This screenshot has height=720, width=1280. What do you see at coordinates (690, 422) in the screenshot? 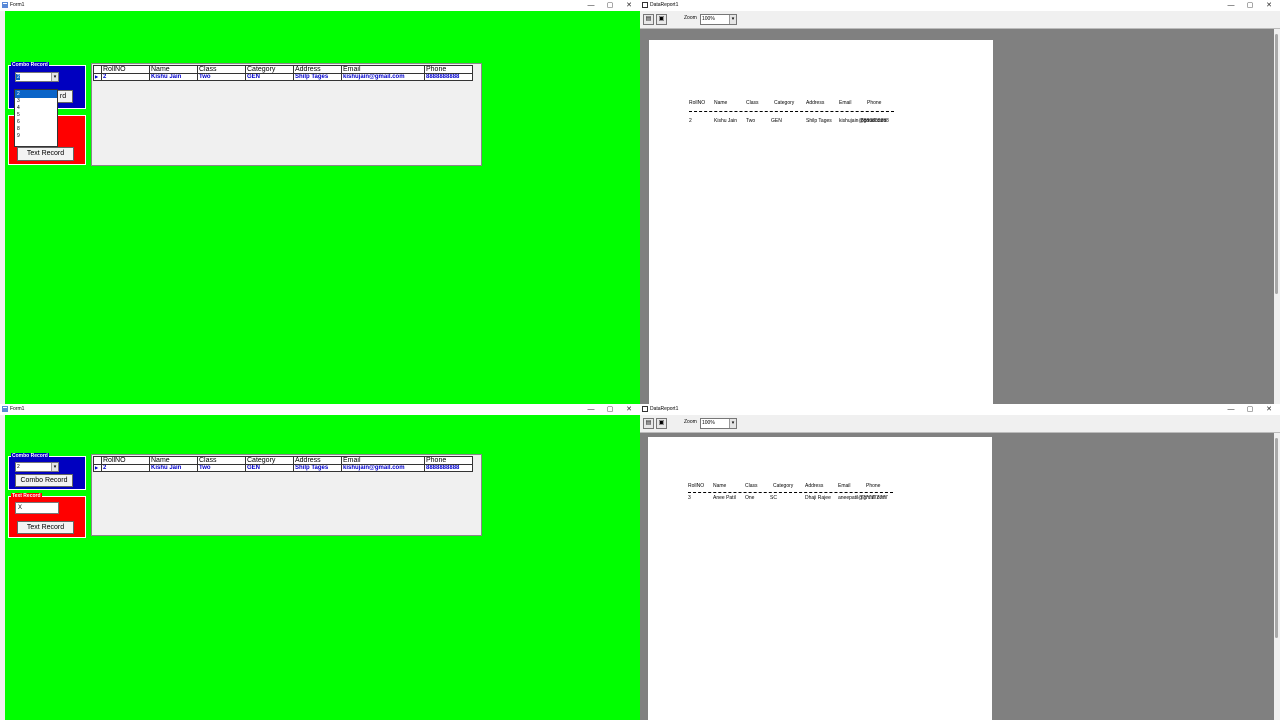
I see `zoom-label: Zoom` at bounding box center [690, 422].